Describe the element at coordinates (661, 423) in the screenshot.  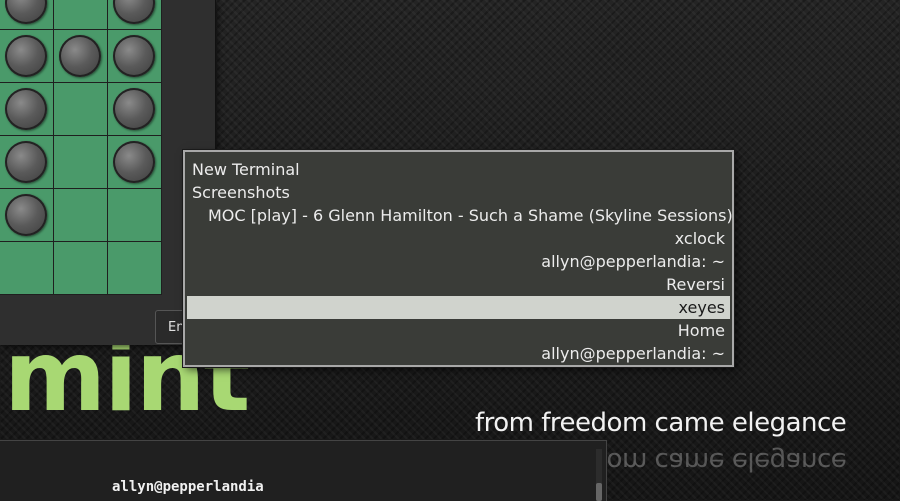
I see `wallpaper-slogan: from freedom came elegance` at that location.